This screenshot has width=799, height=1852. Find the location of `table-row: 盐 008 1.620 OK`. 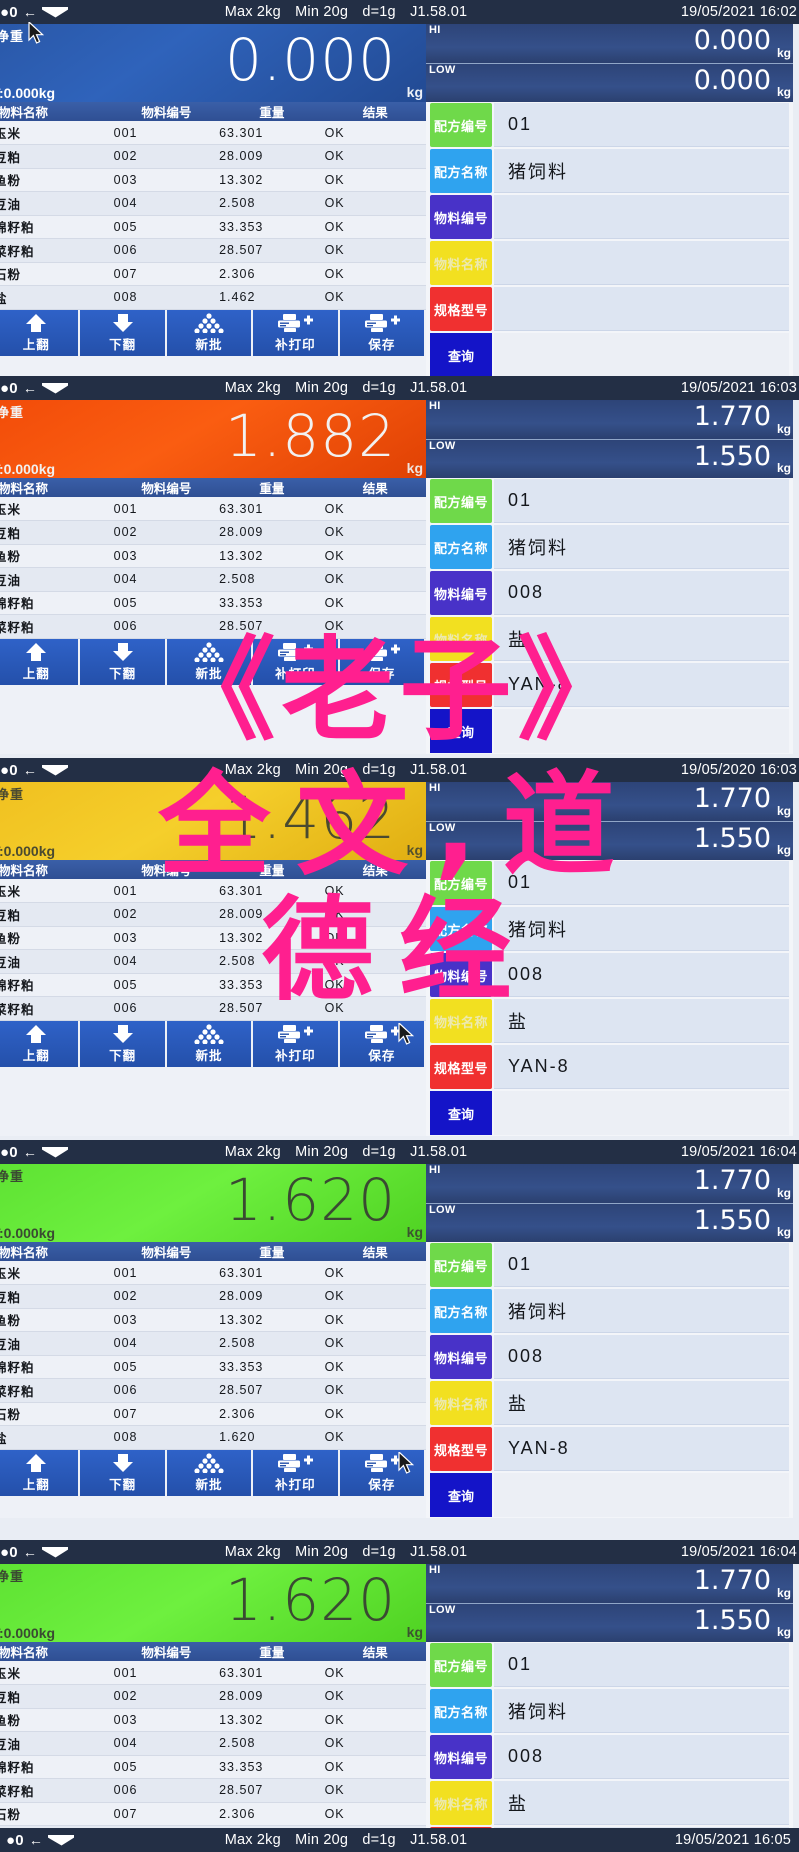

table-row: 盐 008 1.620 OK is located at coordinates (213, 1437).